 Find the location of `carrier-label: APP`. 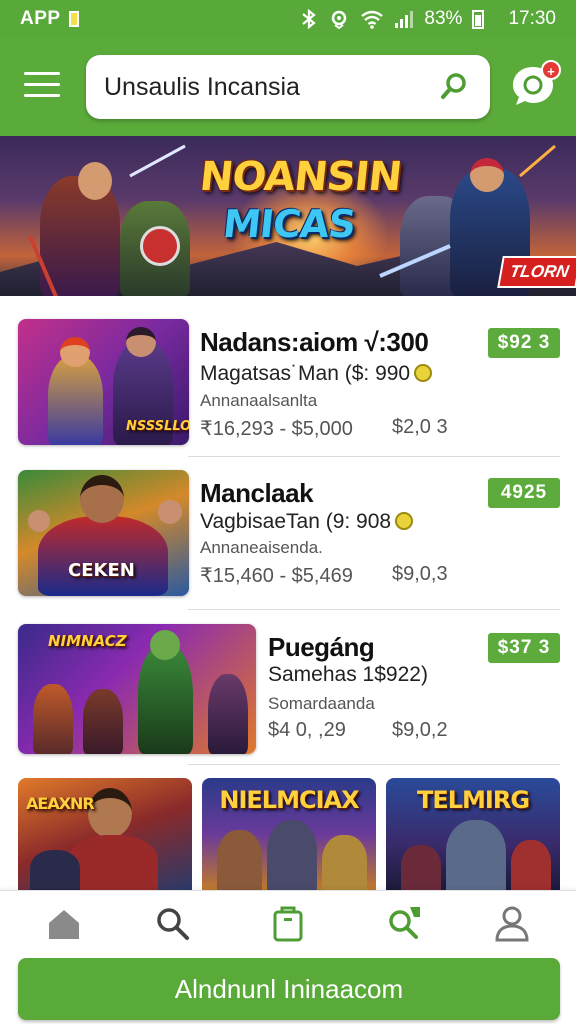

carrier-label: APP is located at coordinates (40, 18).